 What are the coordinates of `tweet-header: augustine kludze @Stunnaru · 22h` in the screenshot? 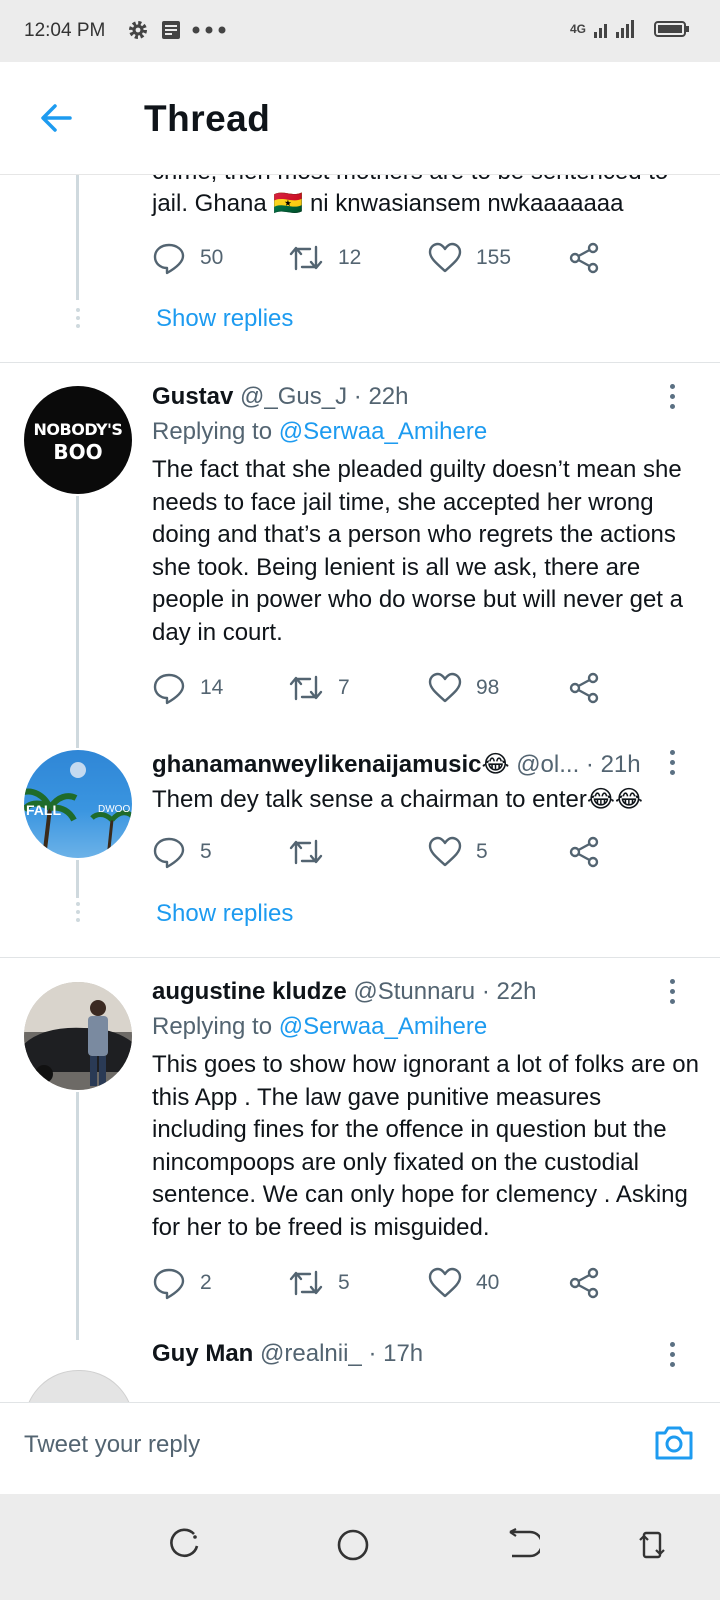 It's located at (344, 992).